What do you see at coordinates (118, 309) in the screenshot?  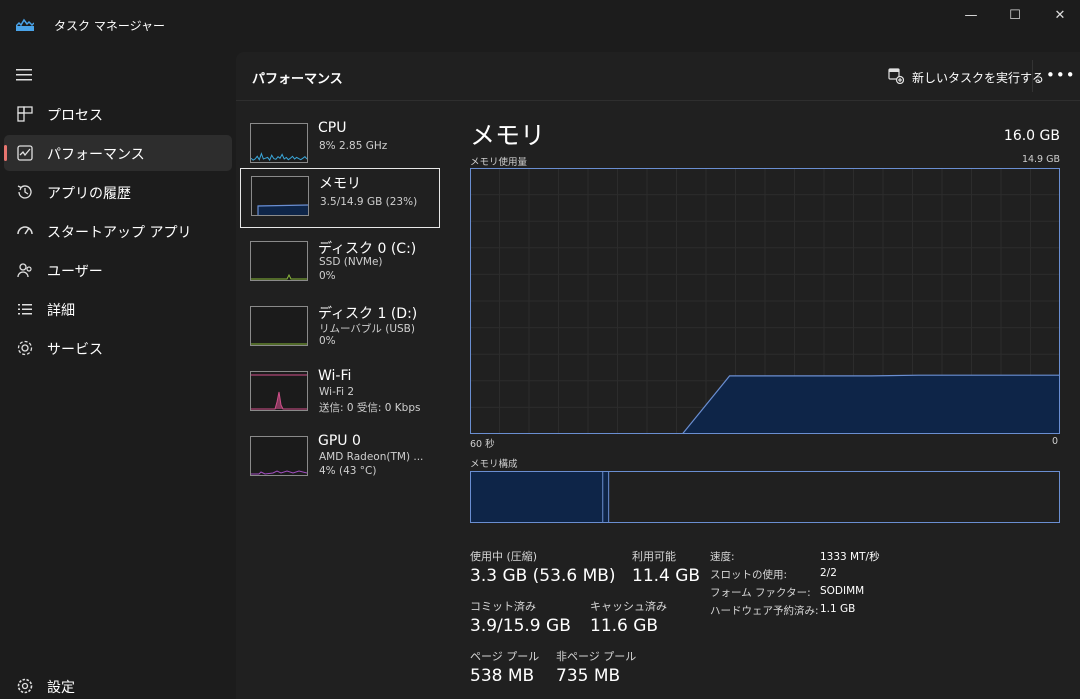 I see `sidebar-item-details: 詳細` at bounding box center [118, 309].